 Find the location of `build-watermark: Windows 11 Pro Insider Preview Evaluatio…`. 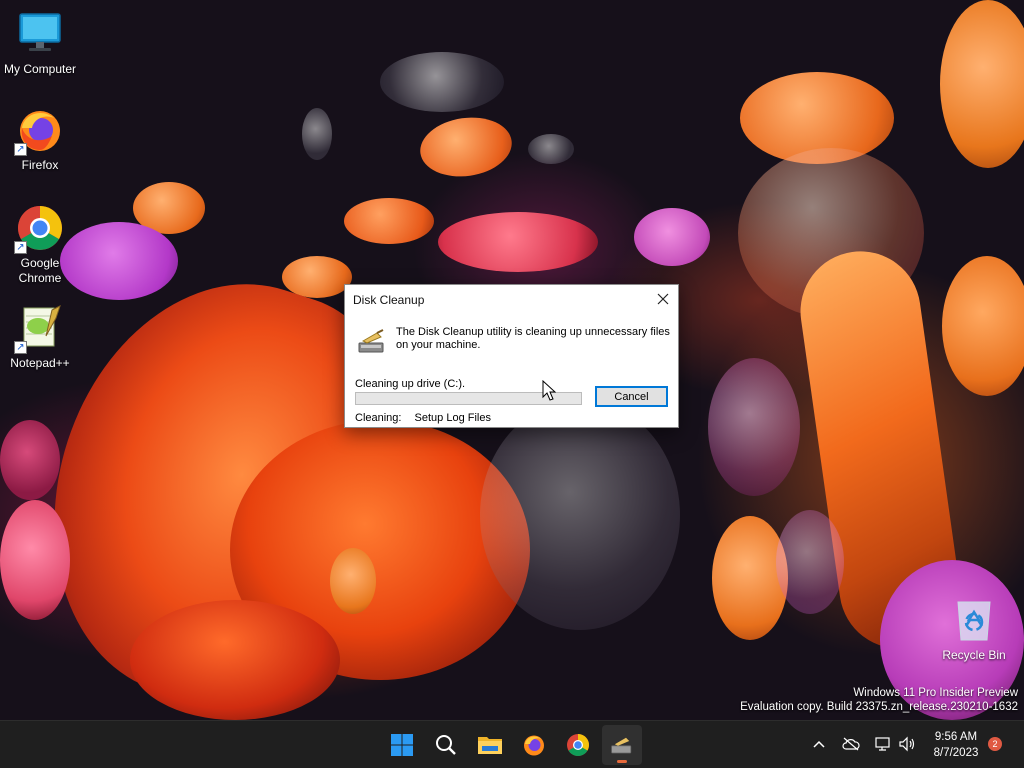

build-watermark: Windows 11 Pro Insider Preview Evaluatio… is located at coordinates (879, 700).